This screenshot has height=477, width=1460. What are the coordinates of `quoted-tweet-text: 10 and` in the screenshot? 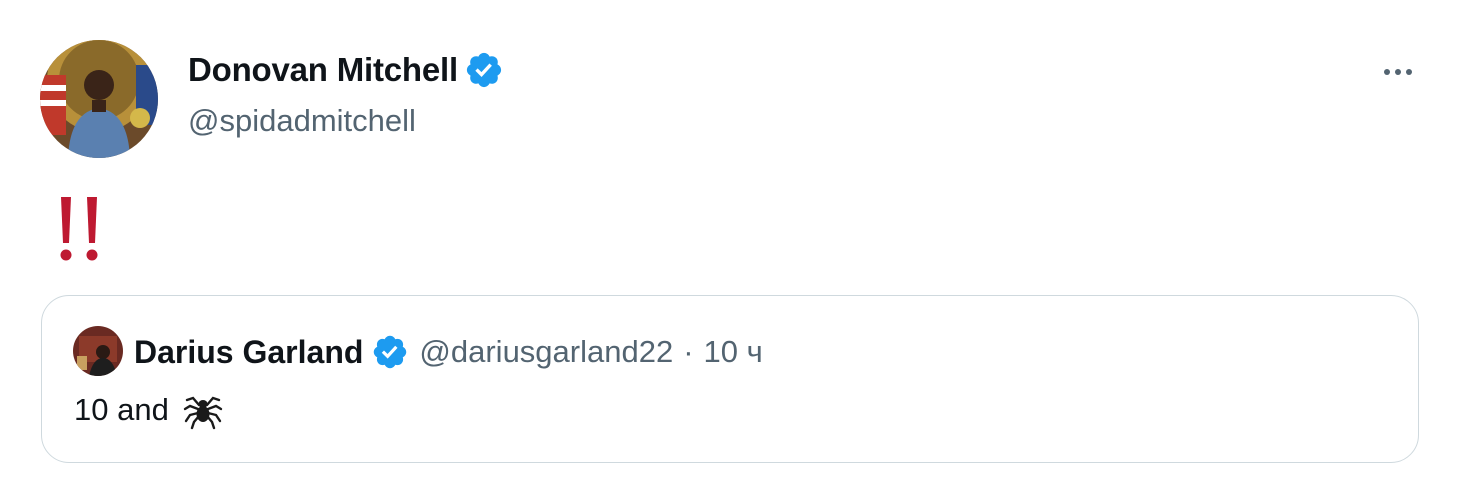 It's located at (148, 410).